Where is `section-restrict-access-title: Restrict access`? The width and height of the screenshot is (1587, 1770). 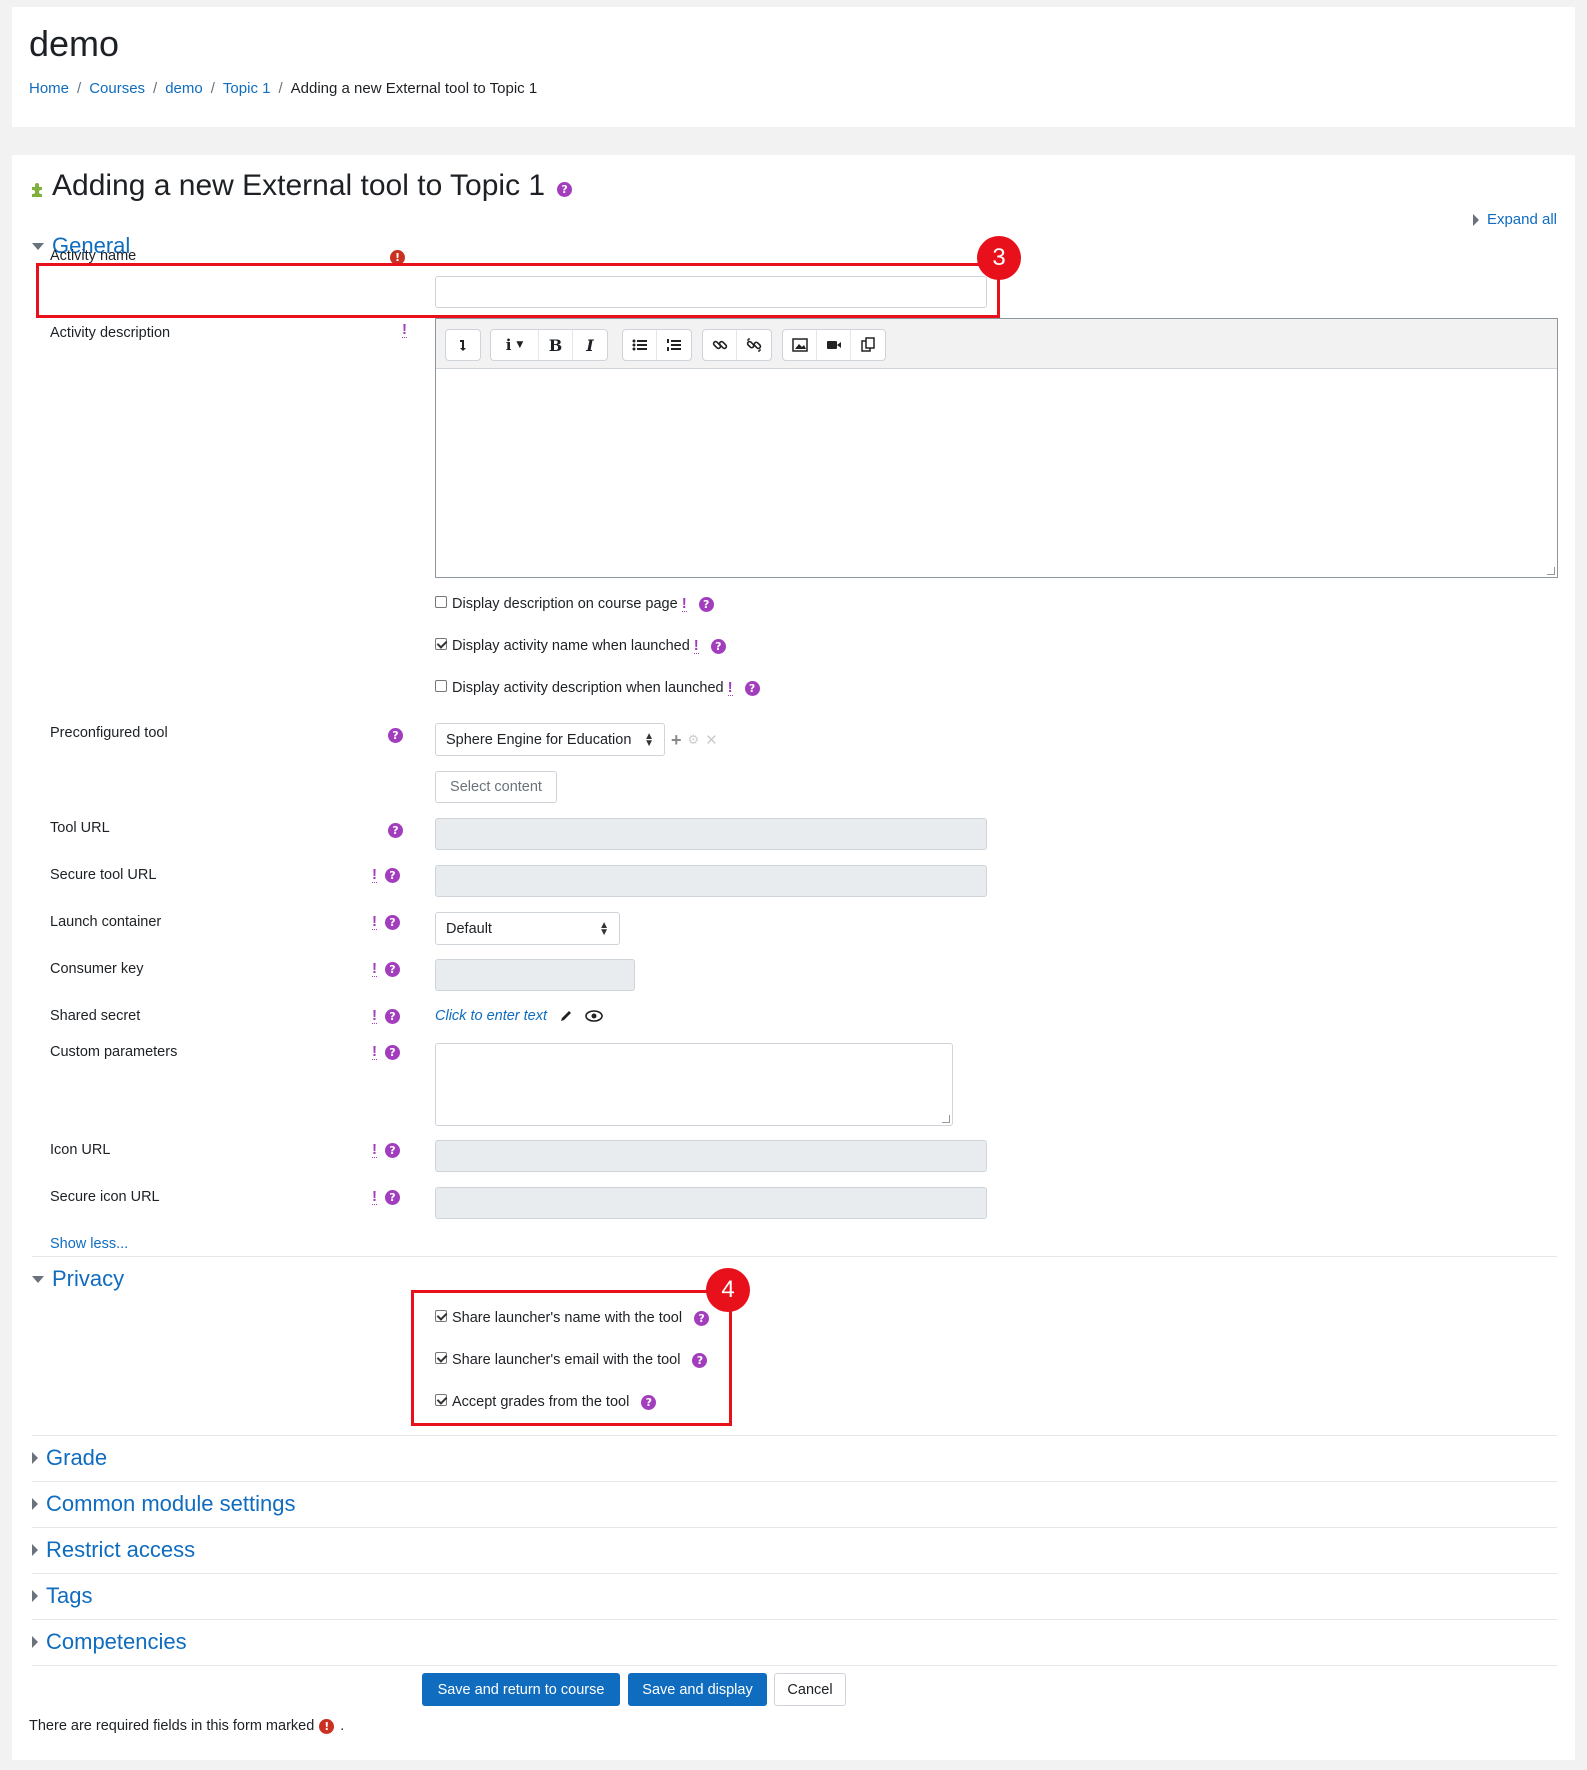
section-restrict-access-title: Restrict access is located at coordinates (121, 1549).